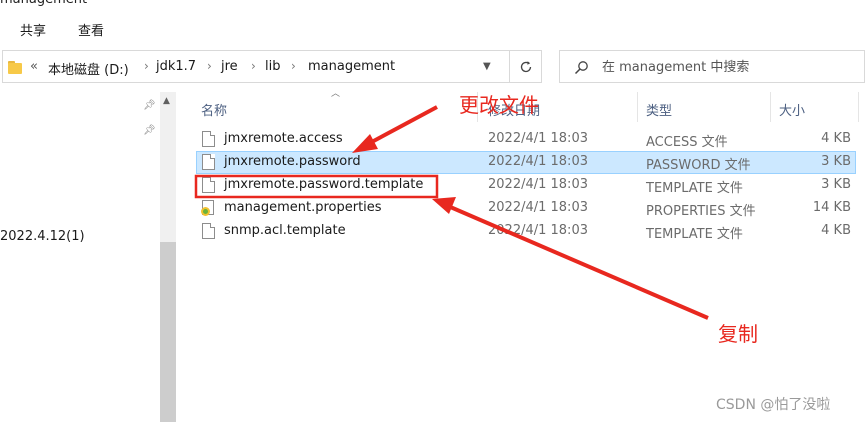 The height and width of the screenshot is (422, 865). Describe the element at coordinates (773, 405) in the screenshot. I see `watermark: CSDN @怕了没啦` at that location.